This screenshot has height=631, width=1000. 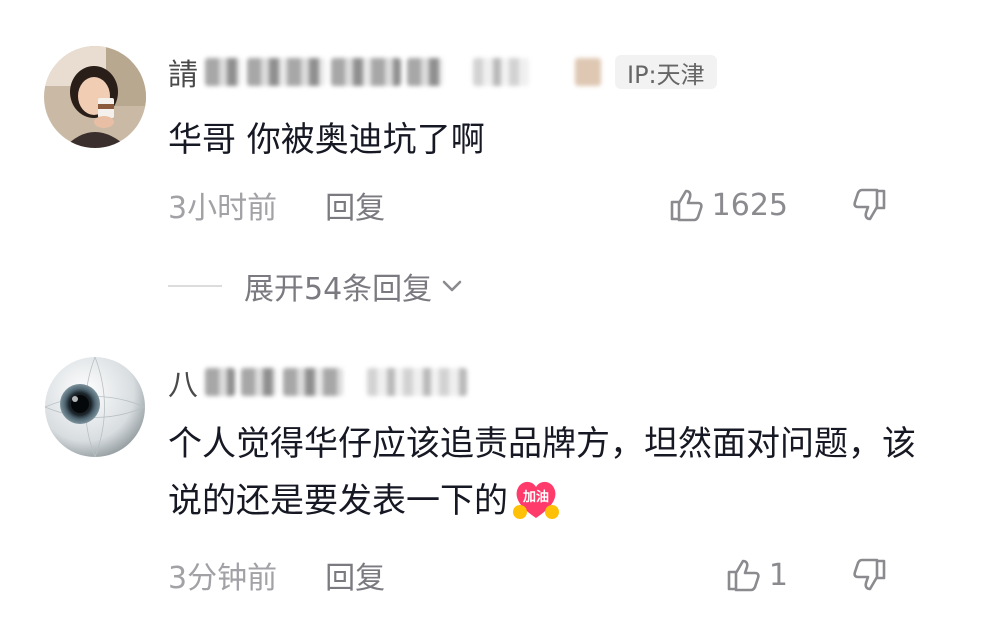 I want to click on comment-meta: 3分钟前 回复 1, so click(x=558, y=575).